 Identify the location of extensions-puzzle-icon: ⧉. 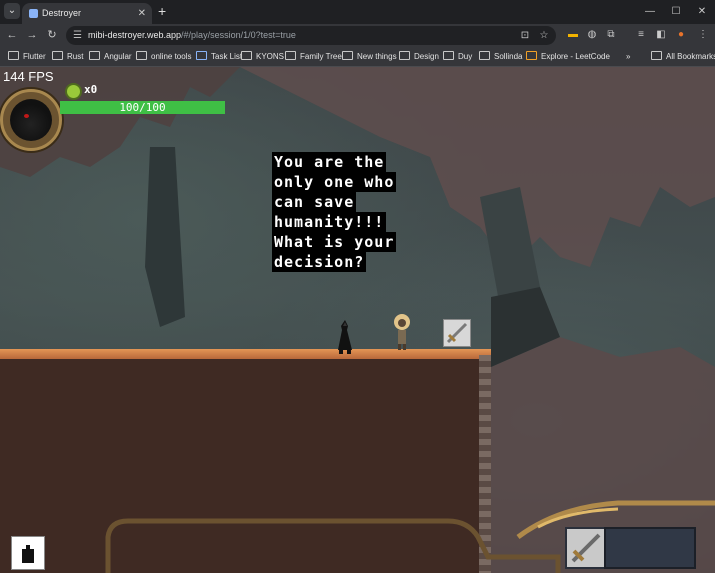
(611, 35).